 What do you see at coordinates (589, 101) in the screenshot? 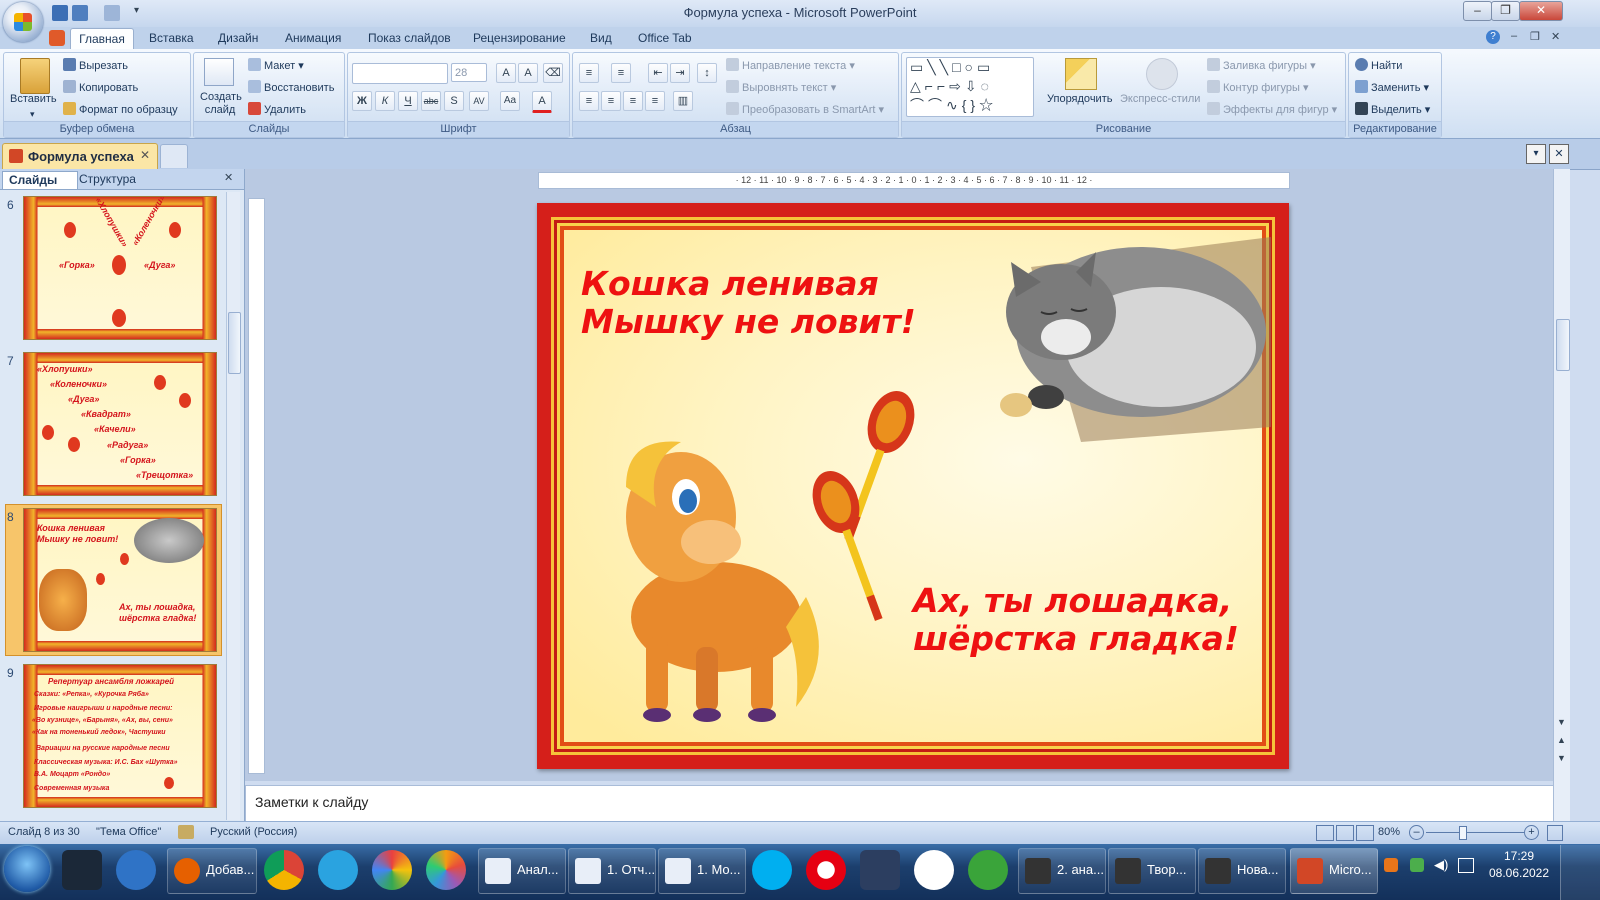
I see `align-left-button: ≡` at bounding box center [589, 101].